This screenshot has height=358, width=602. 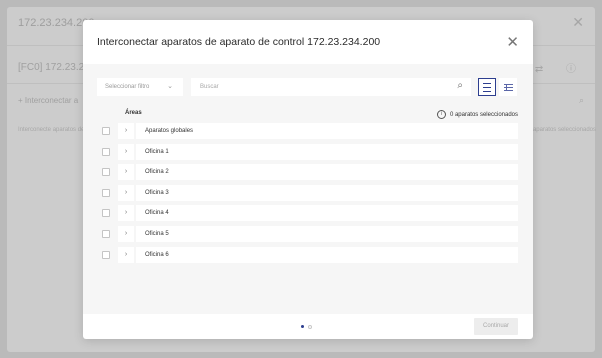 I want to click on row-label: Oficina 4, so click(x=327, y=213).